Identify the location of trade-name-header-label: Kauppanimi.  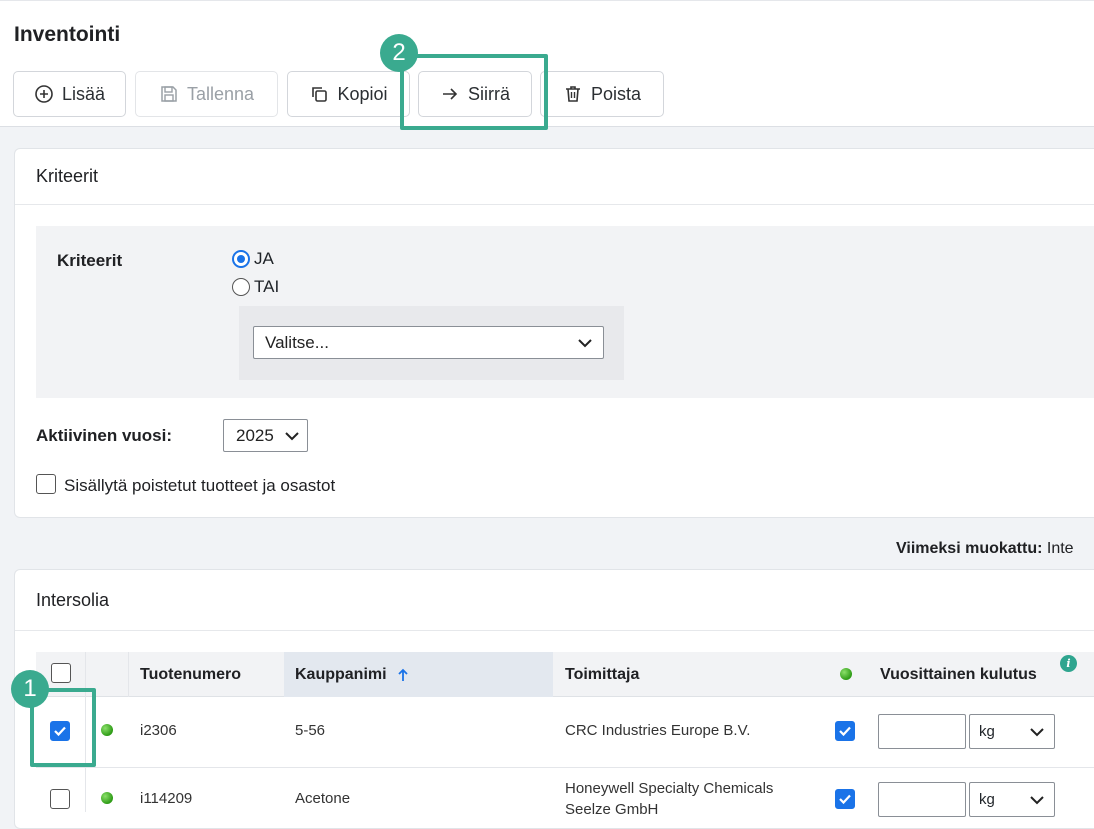
(341, 674).